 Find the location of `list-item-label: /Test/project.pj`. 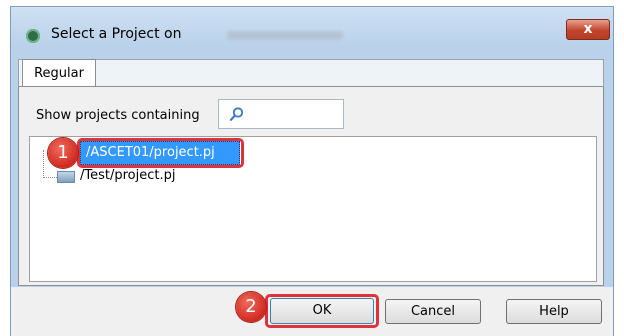

list-item-label: /Test/project.pj is located at coordinates (128, 175).